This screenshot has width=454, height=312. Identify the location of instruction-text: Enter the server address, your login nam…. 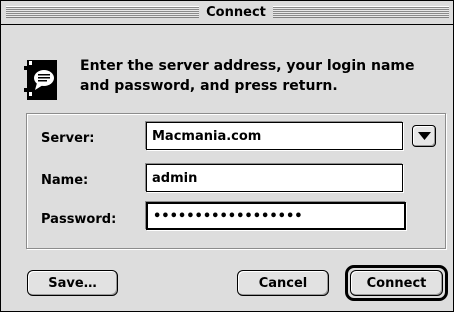
(247, 76).